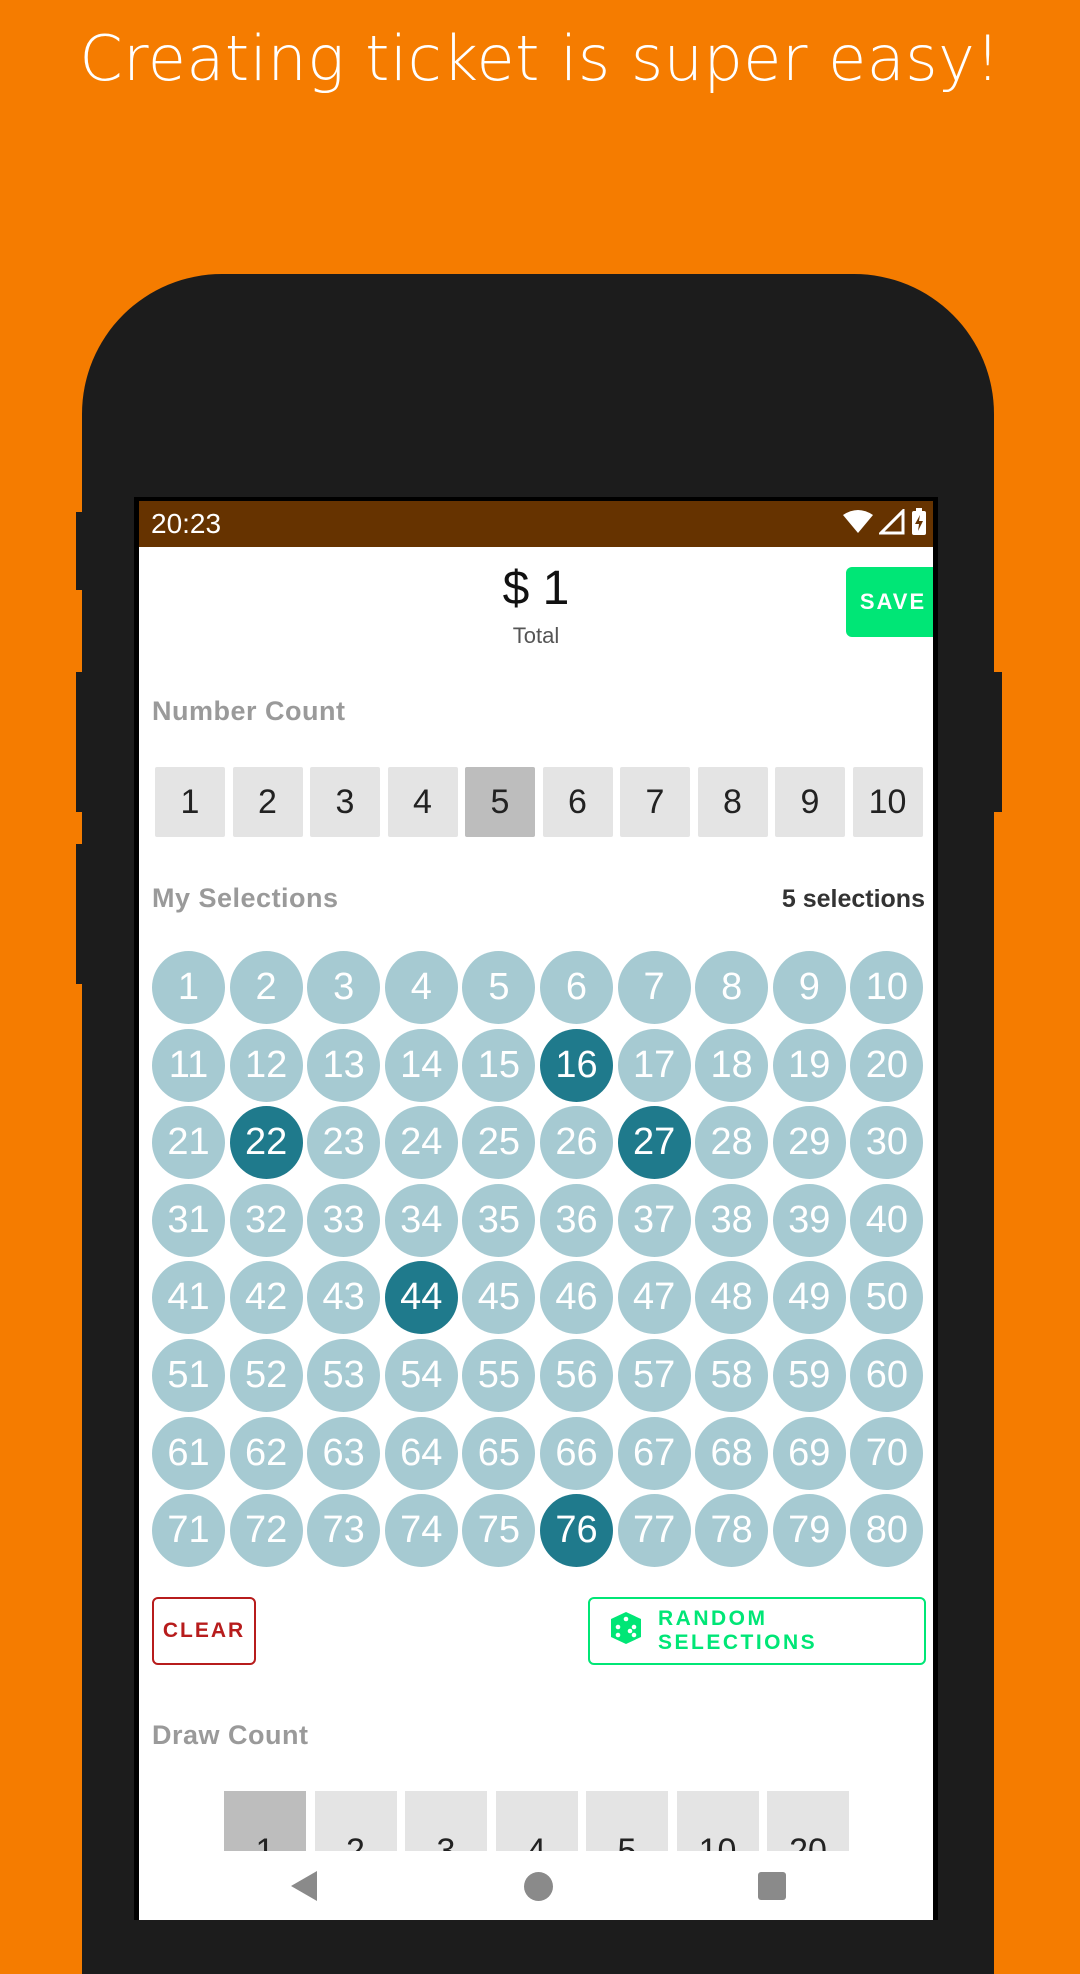  Describe the element at coordinates (266, 1453) in the screenshot. I see `number-ball: 62` at that location.